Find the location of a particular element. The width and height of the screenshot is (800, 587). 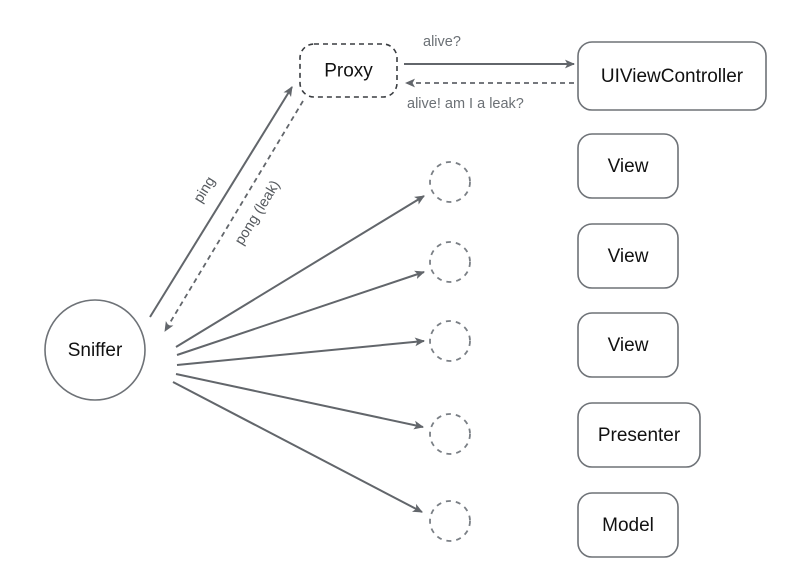

view-1-label: View is located at coordinates (628, 166).